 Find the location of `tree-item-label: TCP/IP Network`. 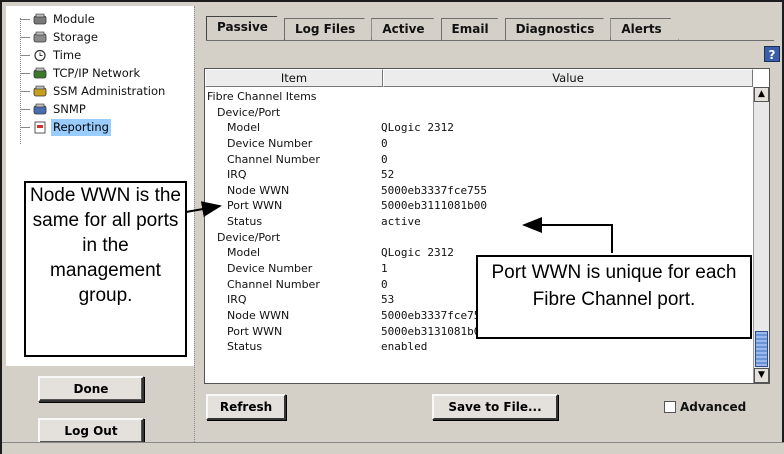

tree-item-label: TCP/IP Network is located at coordinates (97, 73).